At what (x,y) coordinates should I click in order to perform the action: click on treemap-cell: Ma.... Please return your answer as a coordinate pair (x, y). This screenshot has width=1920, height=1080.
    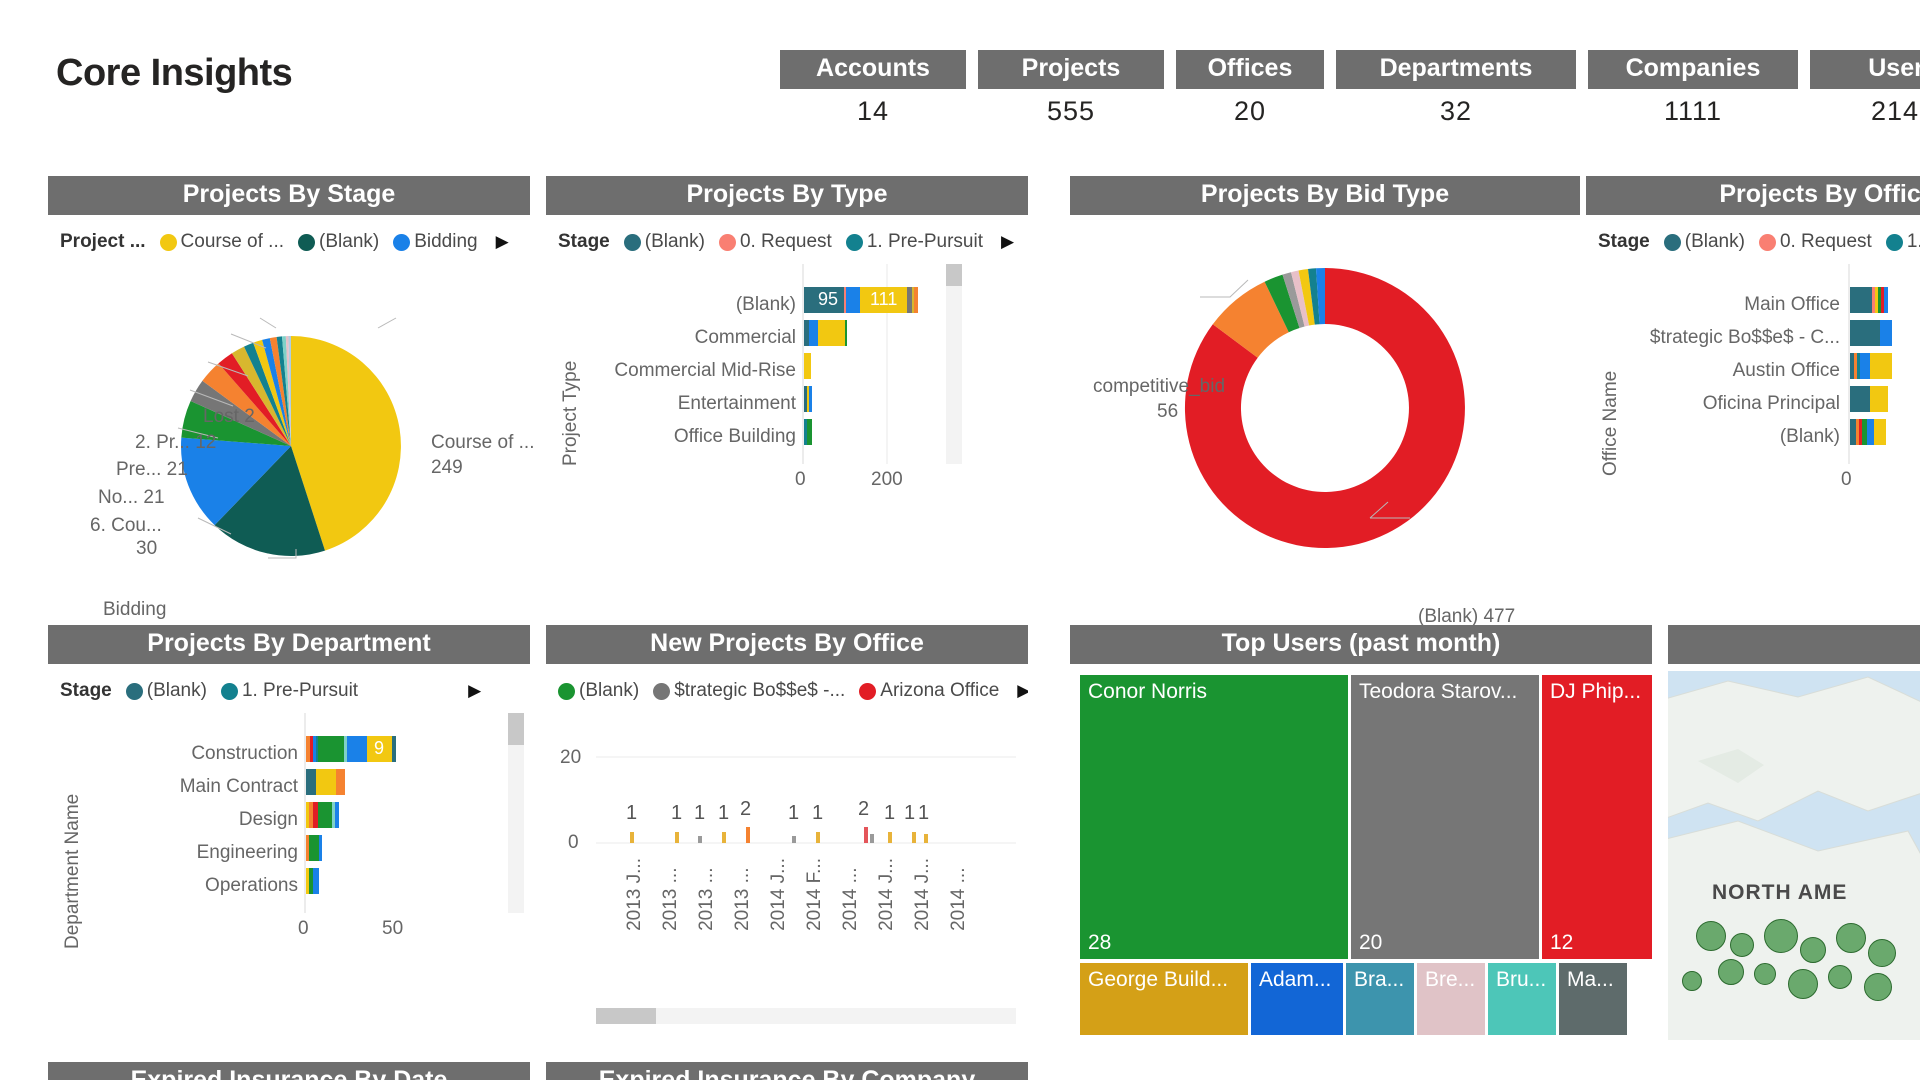
    Looking at the image, I should click on (1593, 999).